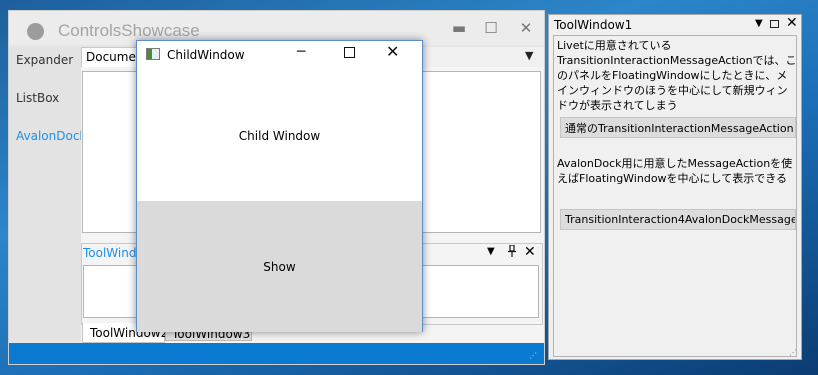 Image resolution: width=818 pixels, height=375 pixels. Describe the element at coordinates (206, 55) in the screenshot. I see `child-window-title: ChildWindow` at that location.